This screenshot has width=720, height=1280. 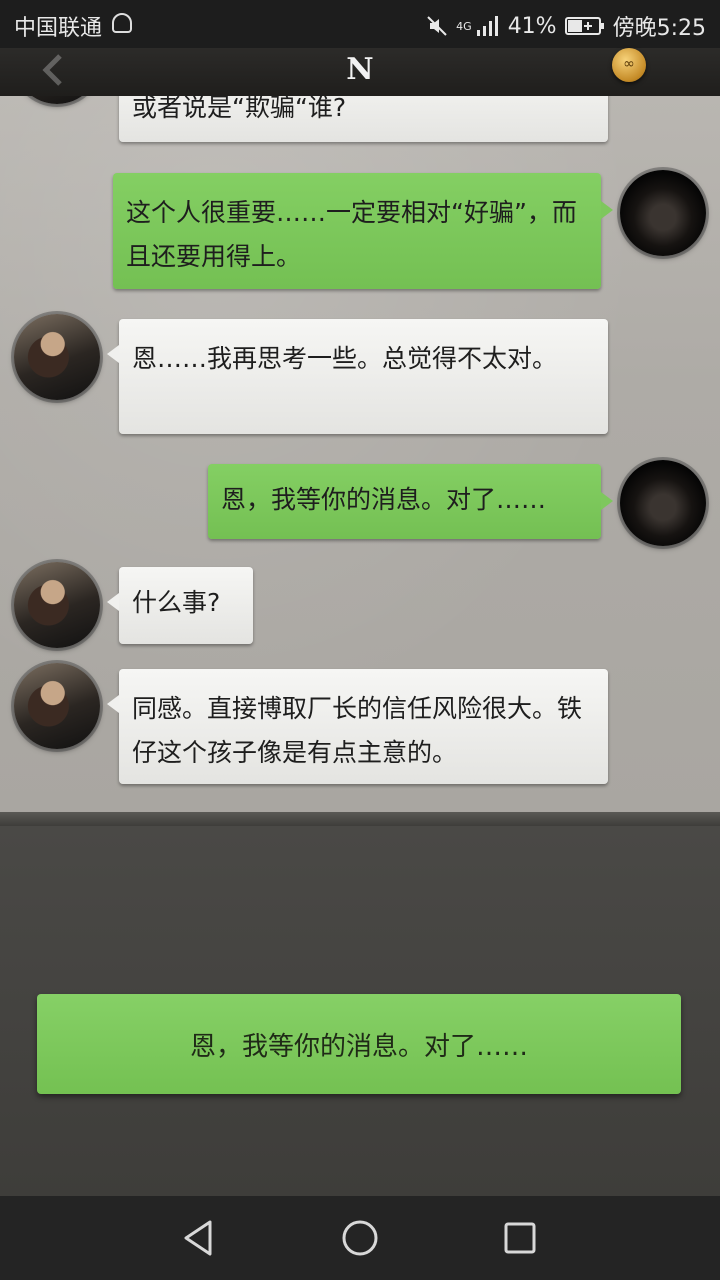 What do you see at coordinates (360, 73) in the screenshot?
I see `title-bar: N ∞` at bounding box center [360, 73].